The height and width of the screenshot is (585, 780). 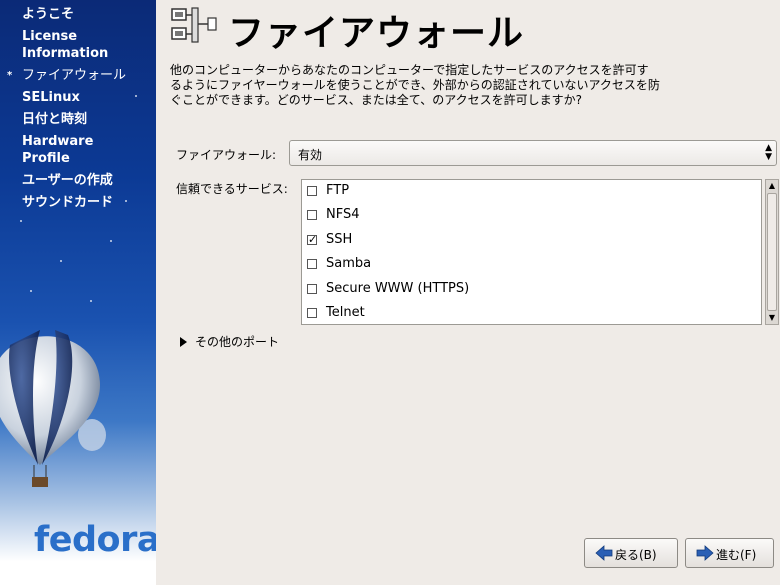 I want to click on services-scrollbar: ▲ ▼, so click(x=772, y=252).